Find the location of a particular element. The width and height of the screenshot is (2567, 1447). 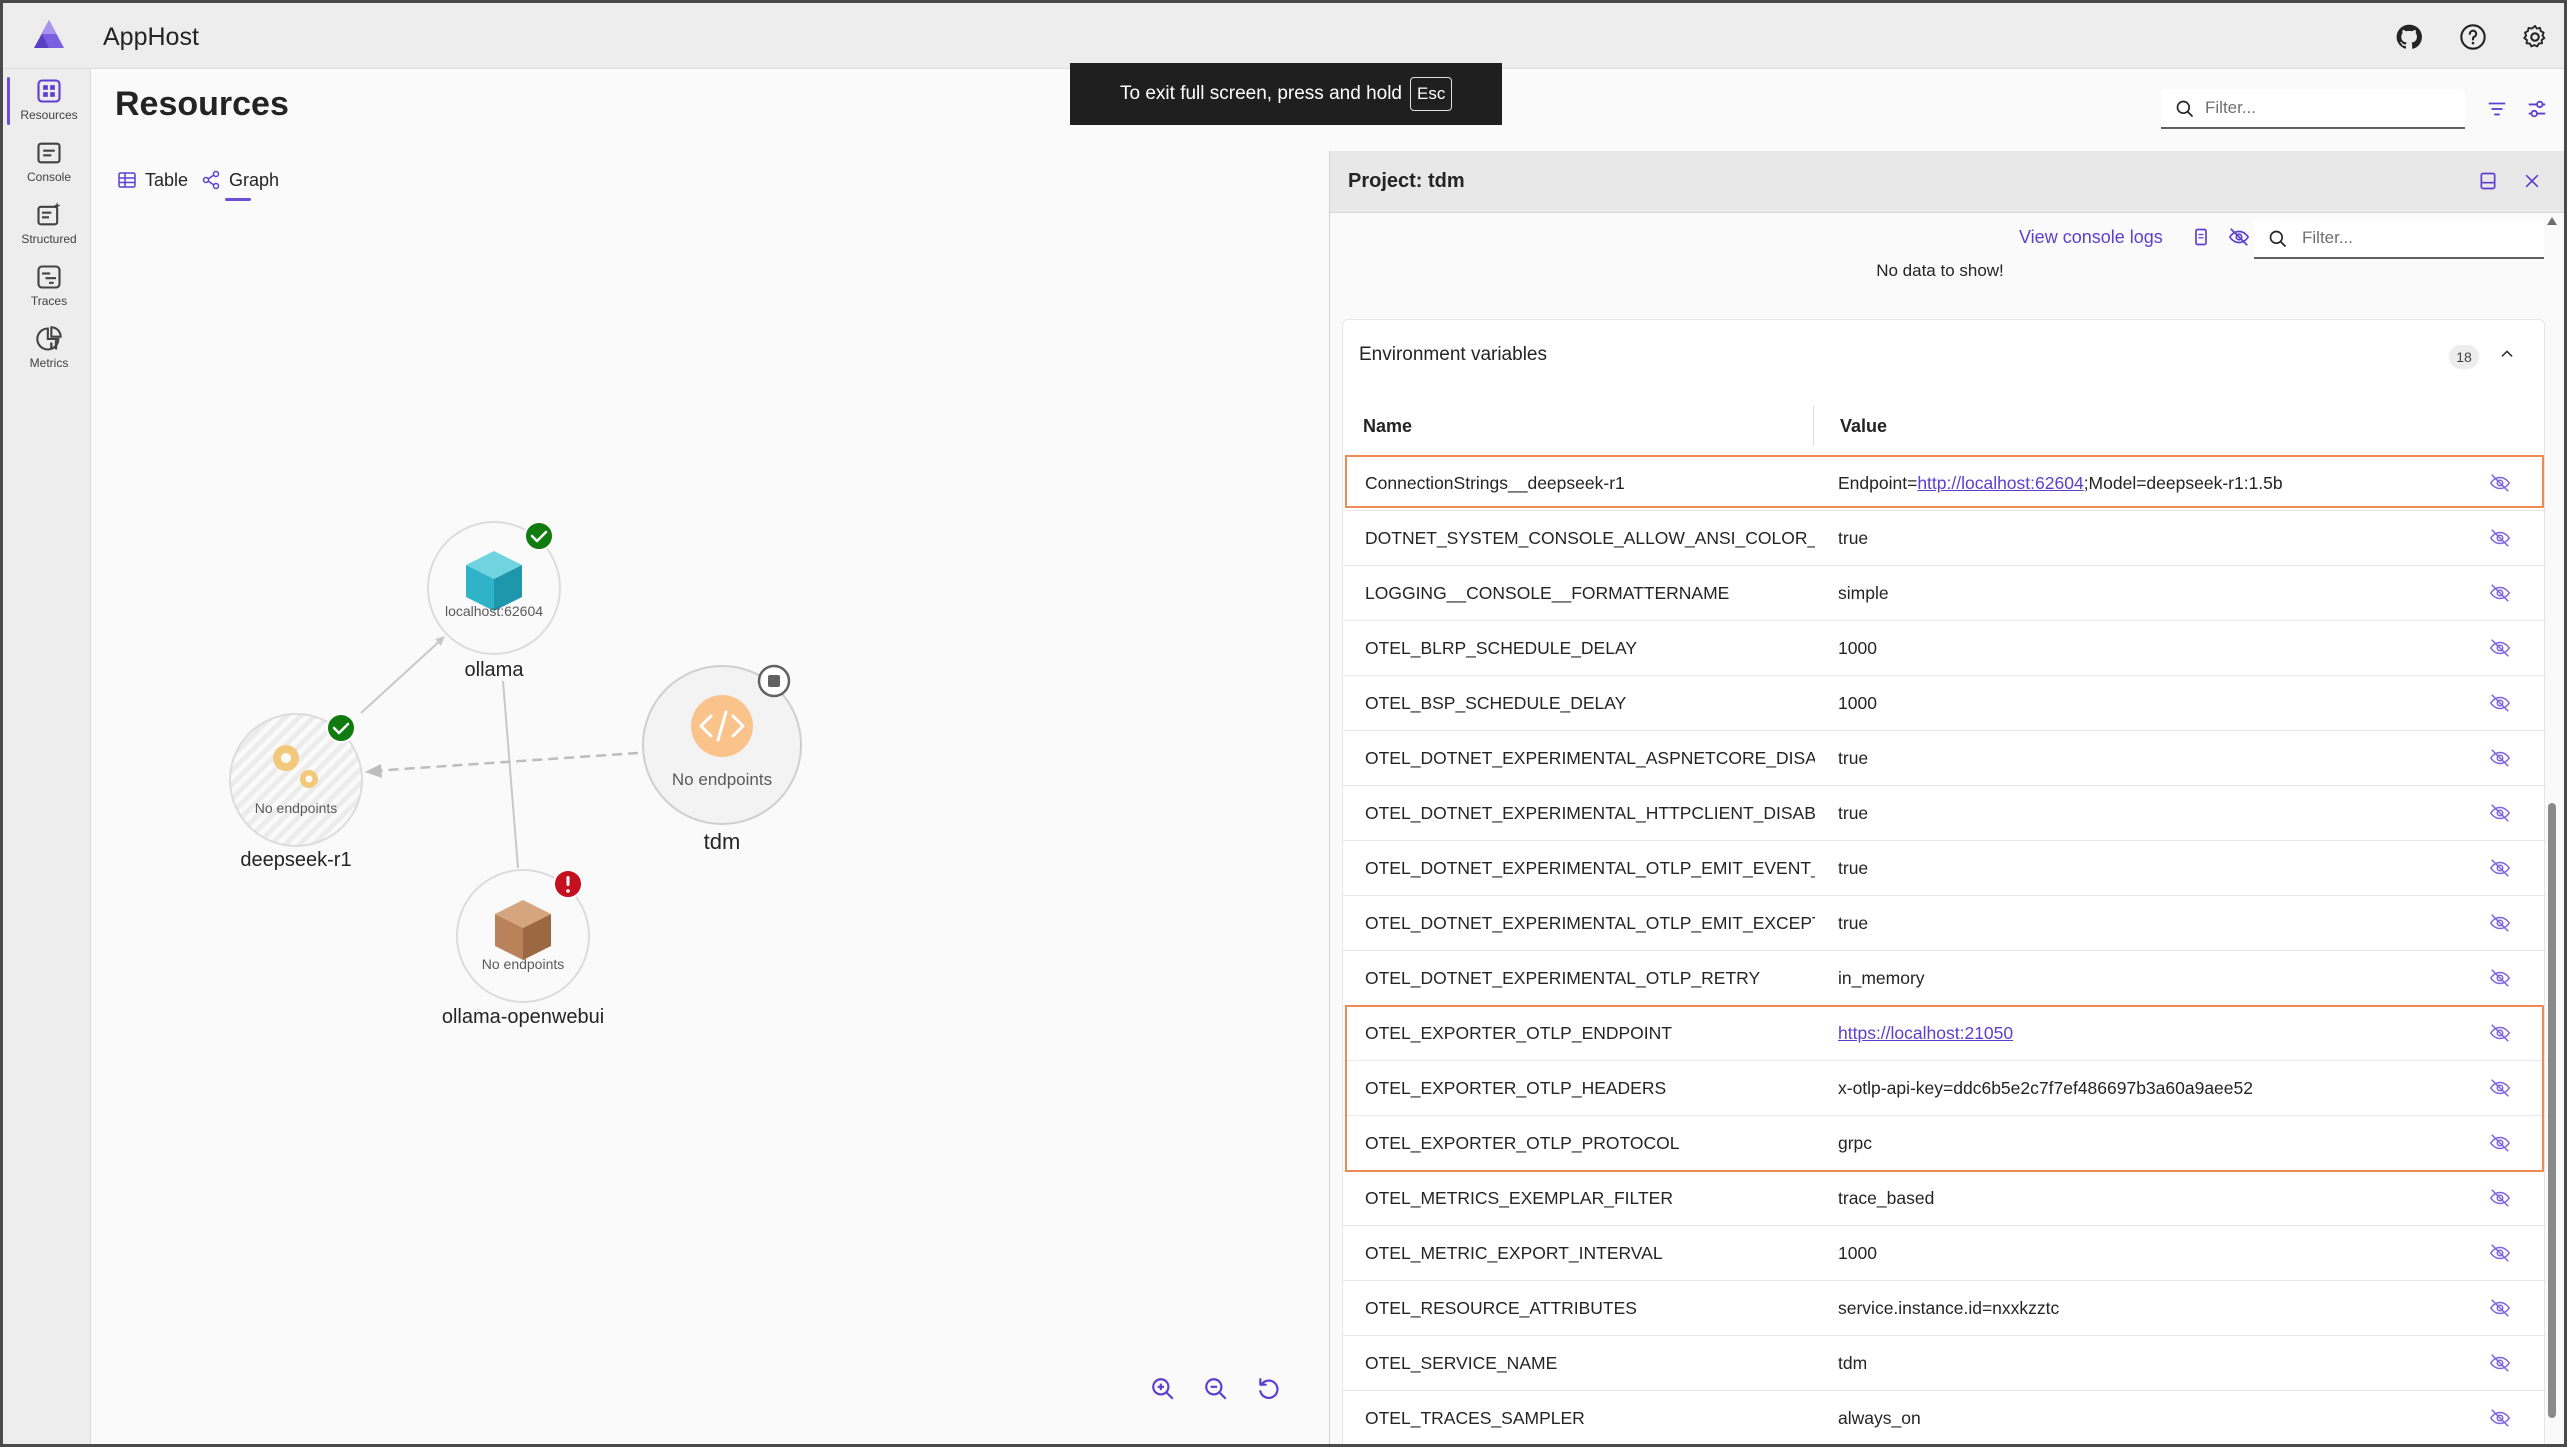

node-sub-tdm: No endpoints is located at coordinates (722, 779).